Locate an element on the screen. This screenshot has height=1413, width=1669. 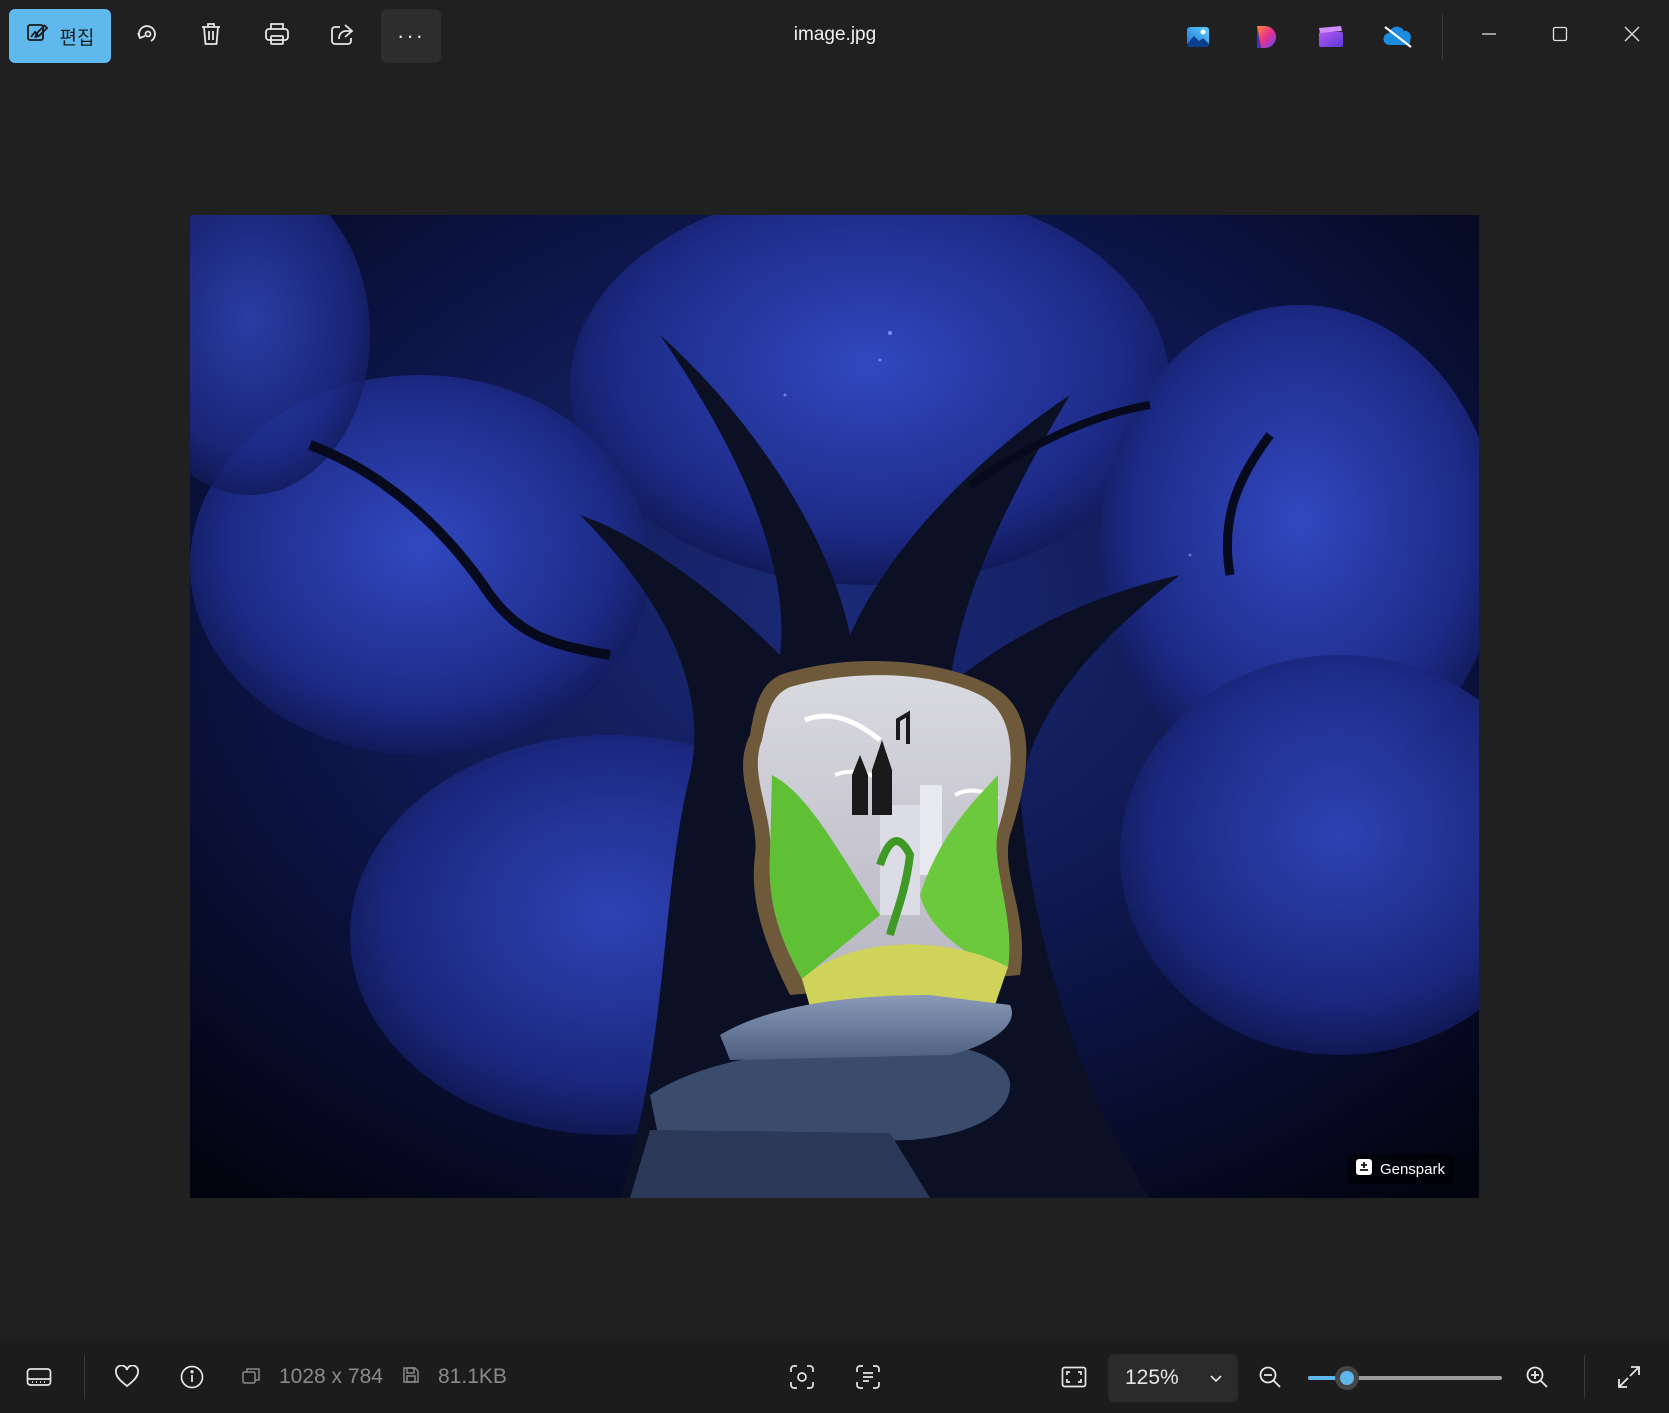
print-button is located at coordinates (277, 36).